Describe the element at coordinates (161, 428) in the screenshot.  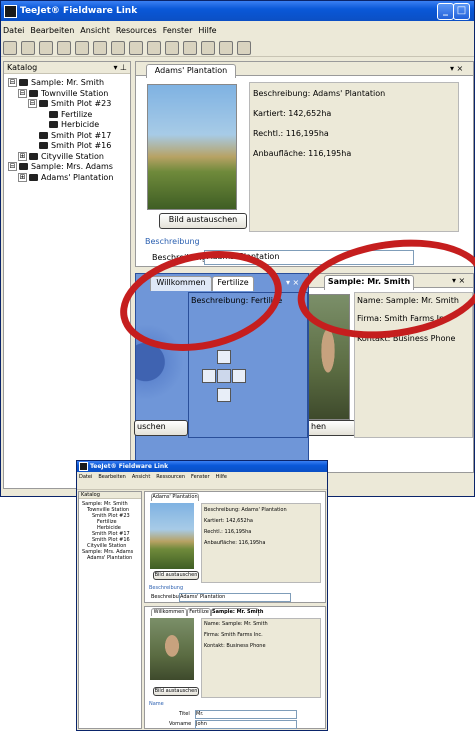
I see `drag-replace-button: uschen` at that location.